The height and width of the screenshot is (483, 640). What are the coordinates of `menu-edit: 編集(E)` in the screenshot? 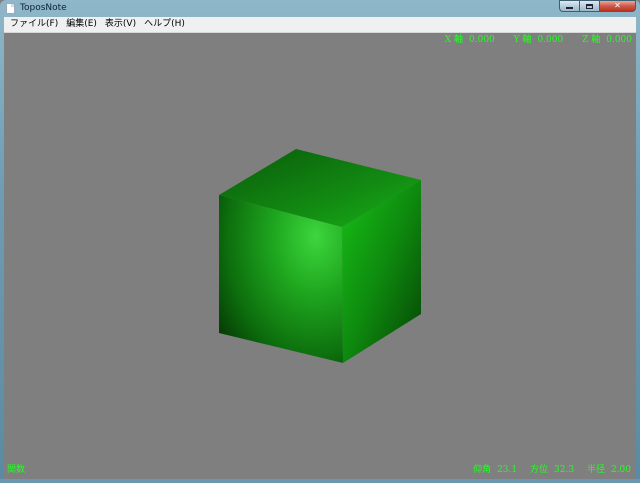 It's located at (81, 24).